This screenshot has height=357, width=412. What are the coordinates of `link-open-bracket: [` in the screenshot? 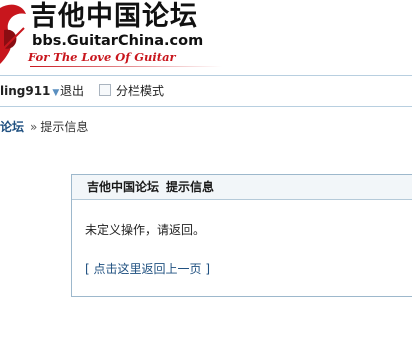 It's located at (87, 269).